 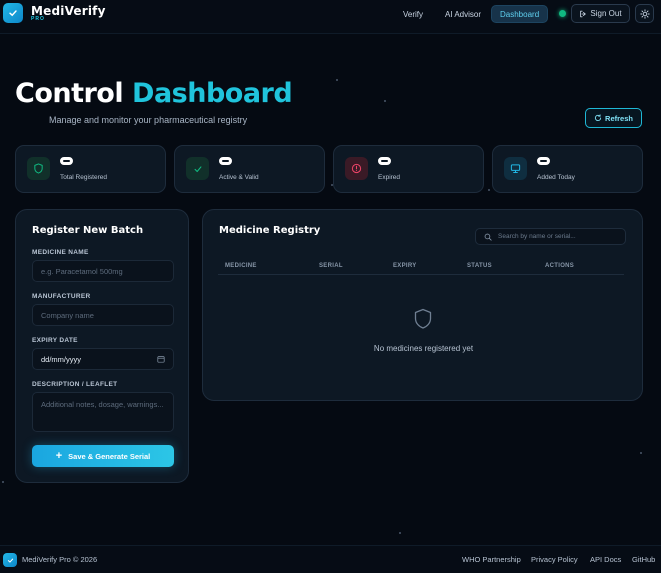 I want to click on stat-label: Added Today, so click(x=556, y=177).